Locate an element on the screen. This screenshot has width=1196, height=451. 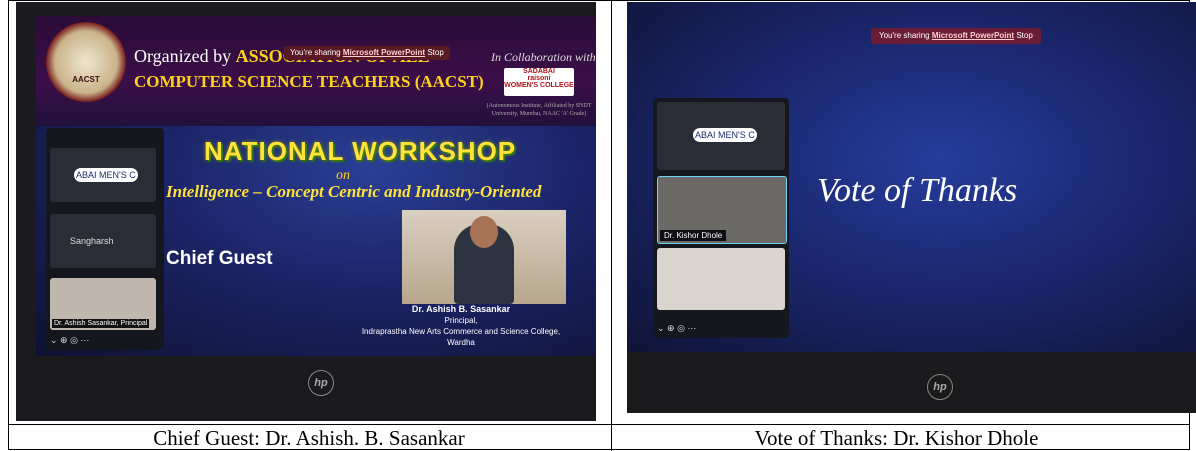
college-logo-line2: raisoni is located at coordinates (539, 78).